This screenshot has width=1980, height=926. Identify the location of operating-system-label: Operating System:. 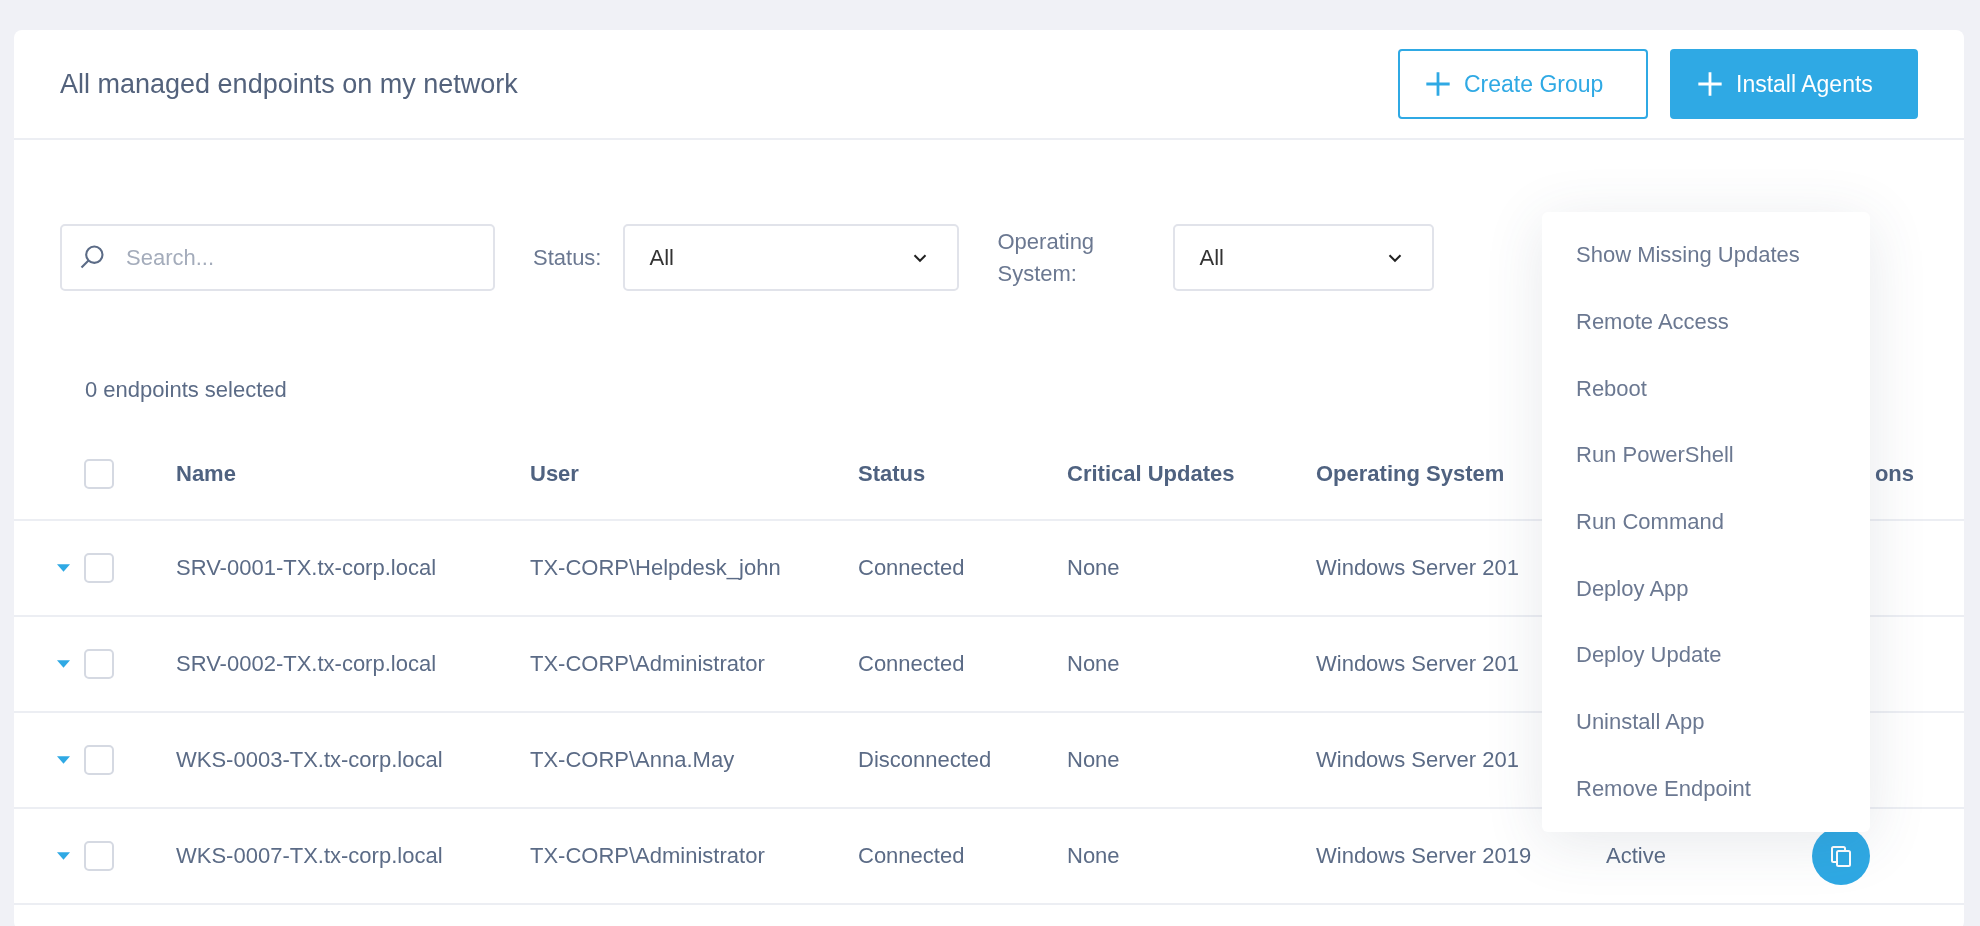
(1046, 257).